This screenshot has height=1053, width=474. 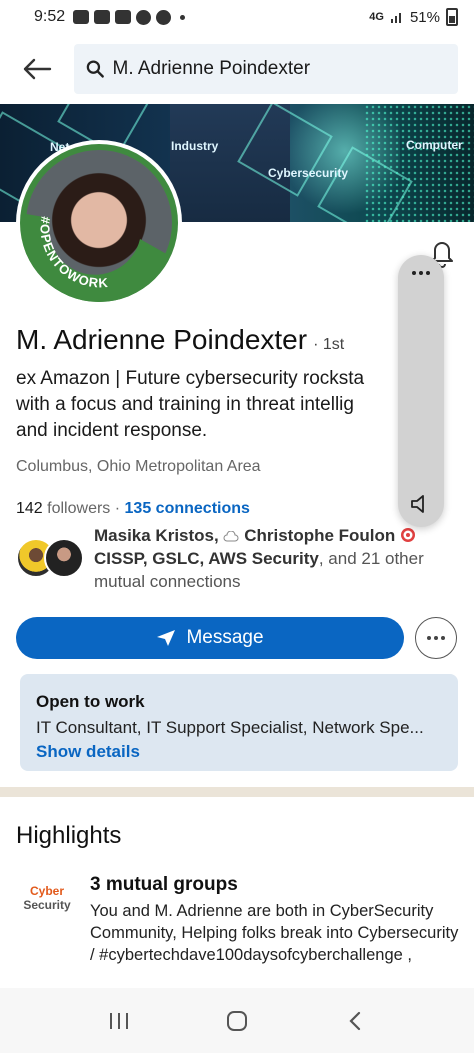 I want to click on system-nav-bar, so click(x=237, y=1020).